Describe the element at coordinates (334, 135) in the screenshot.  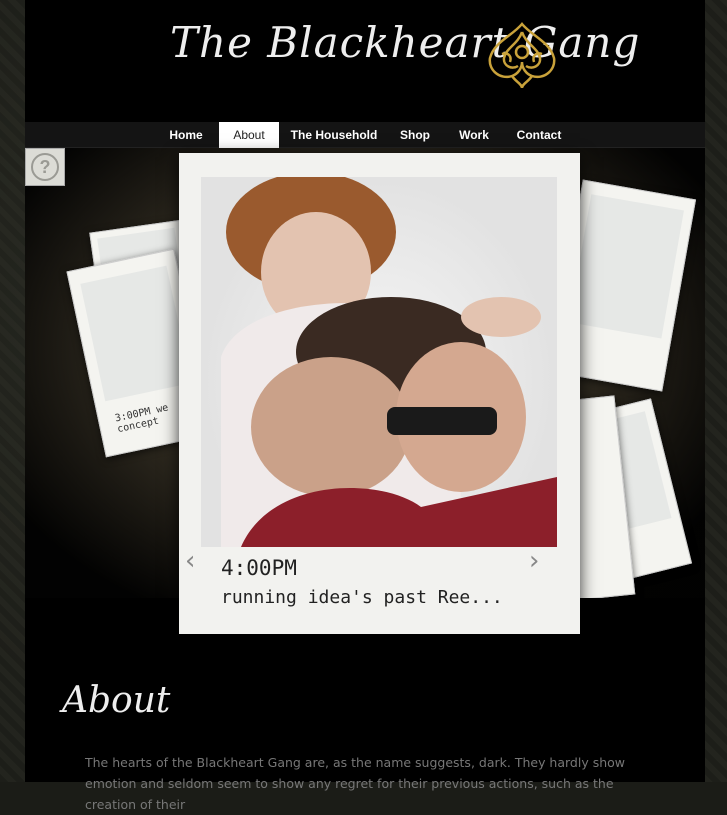
I see `nav-item-household: The Household` at that location.